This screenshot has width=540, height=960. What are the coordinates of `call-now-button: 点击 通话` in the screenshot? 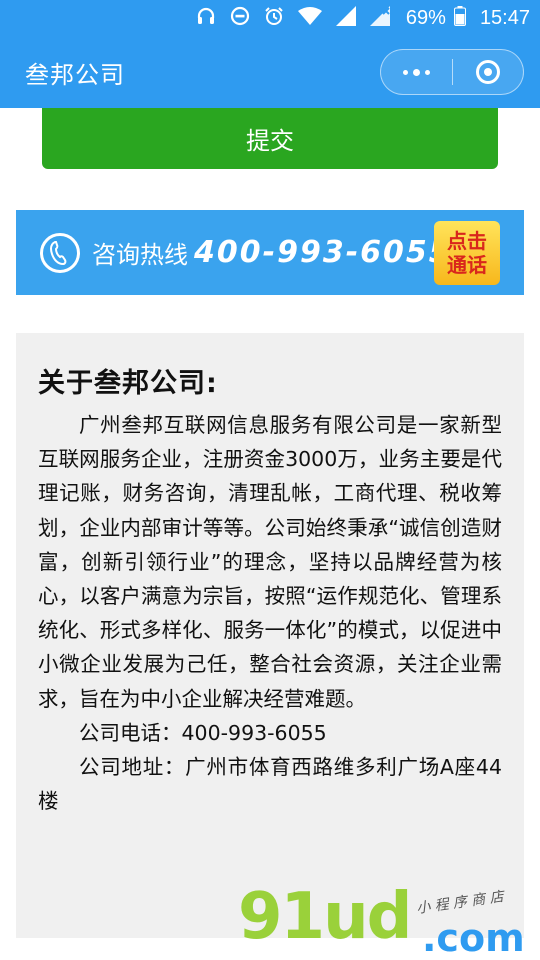 It's located at (467, 253).